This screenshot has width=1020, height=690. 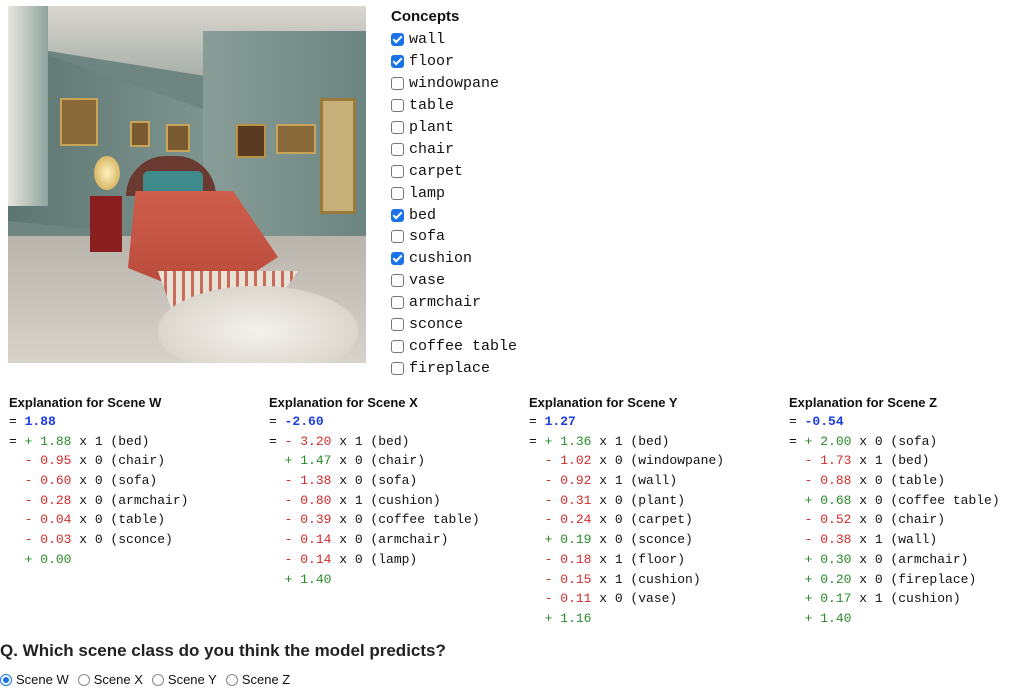 What do you see at coordinates (894, 619) in the screenshot?
I see `explanation-bias: + 1.40` at bounding box center [894, 619].